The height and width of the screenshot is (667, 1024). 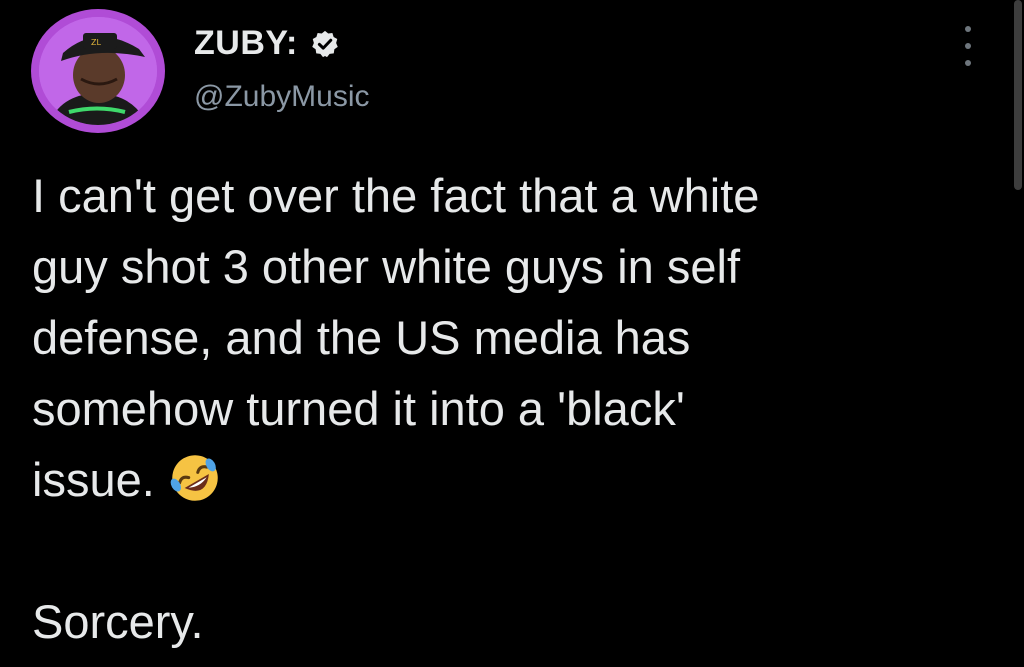 I want to click on scrollbar, so click(x=1018, y=95).